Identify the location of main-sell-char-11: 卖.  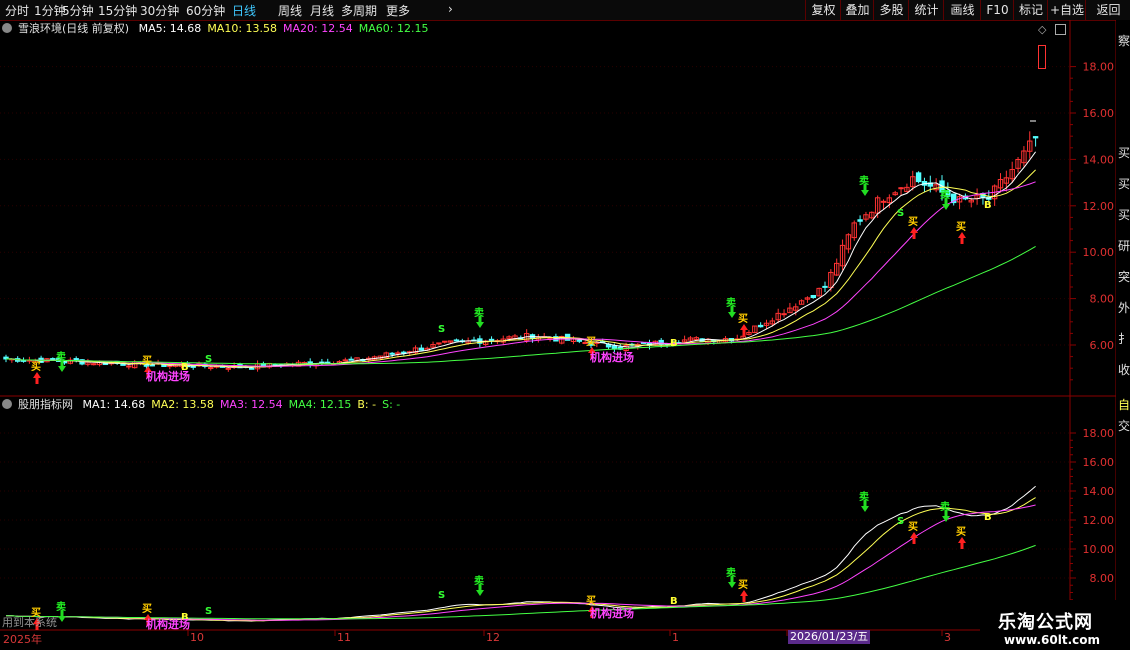
(864, 180).